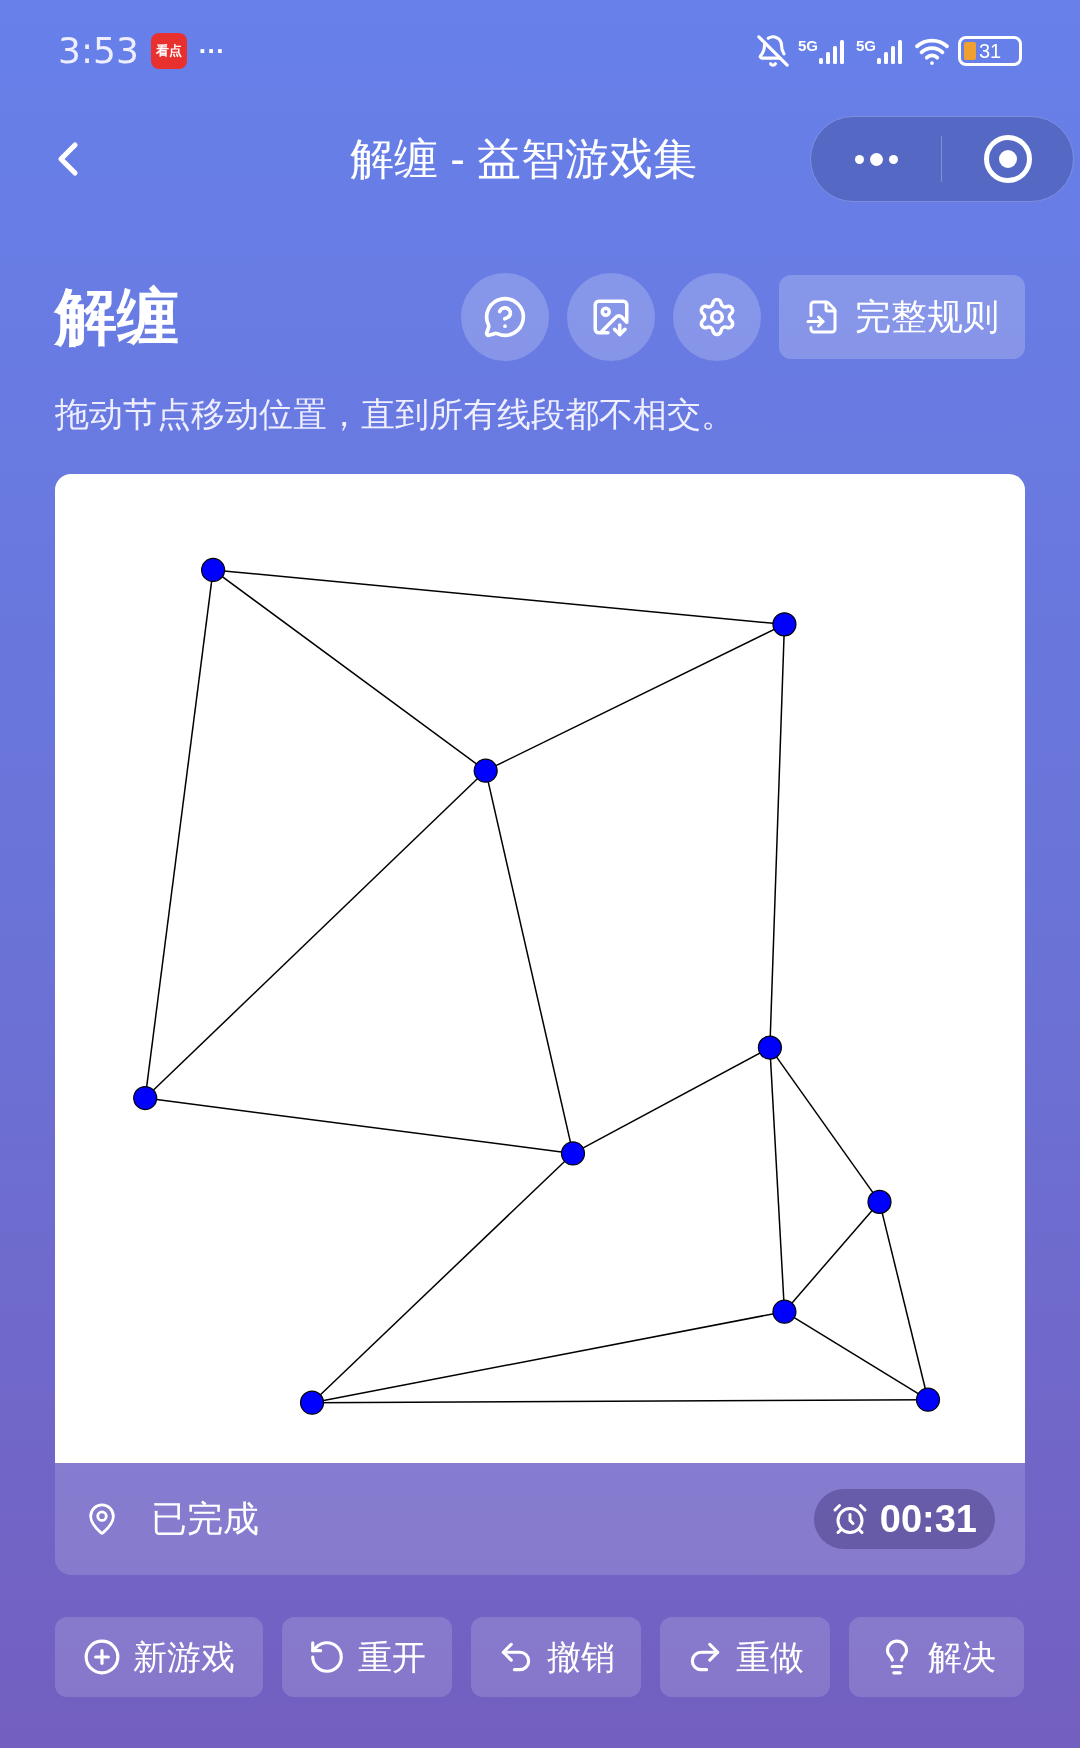  Describe the element at coordinates (211, 51) in the screenshot. I see `more-notifications: ···` at that location.